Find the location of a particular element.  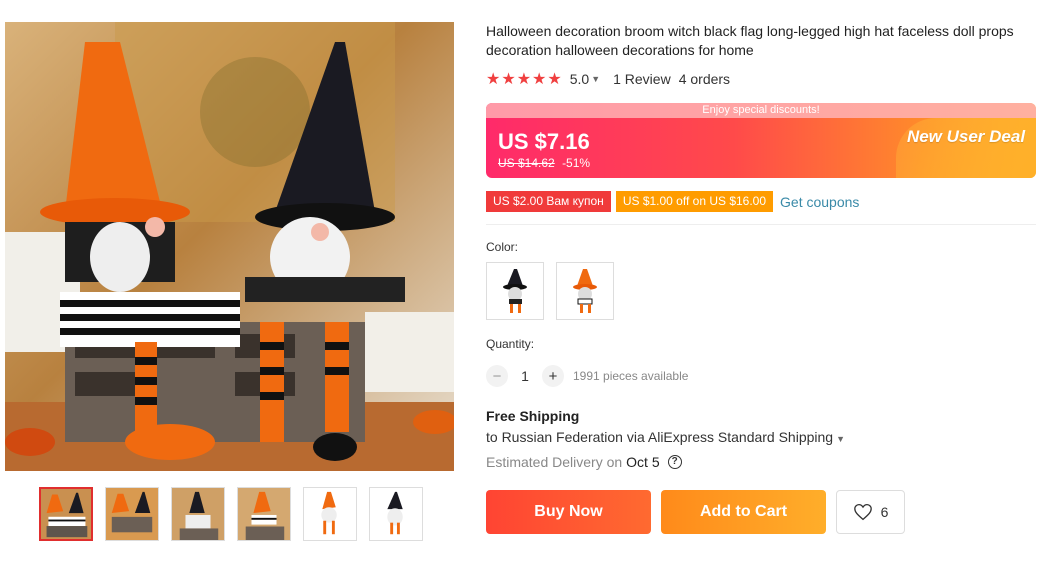

review-count-link: 1 Review is located at coordinates (642, 79).